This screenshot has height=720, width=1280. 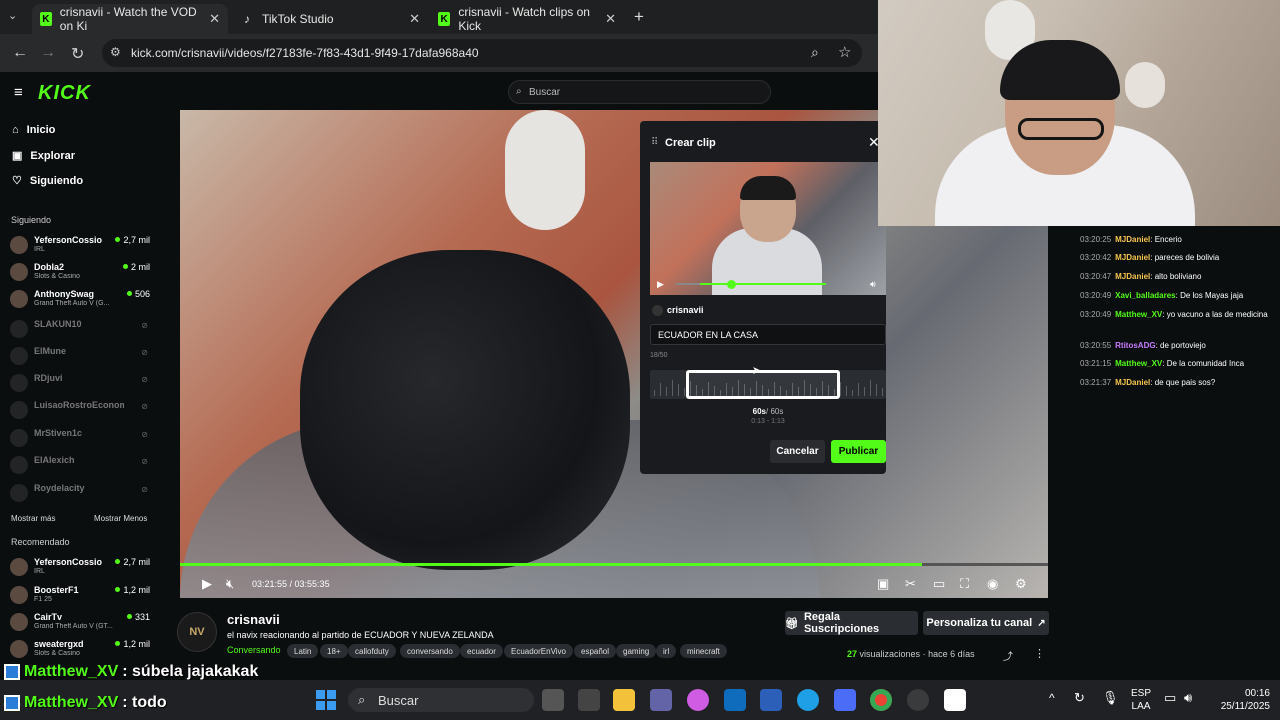 What do you see at coordinates (80, 411) in the screenshot?
I see `sidebar-channel-offline: LuisaoRostroEconomi... ⊘` at bounding box center [80, 411].